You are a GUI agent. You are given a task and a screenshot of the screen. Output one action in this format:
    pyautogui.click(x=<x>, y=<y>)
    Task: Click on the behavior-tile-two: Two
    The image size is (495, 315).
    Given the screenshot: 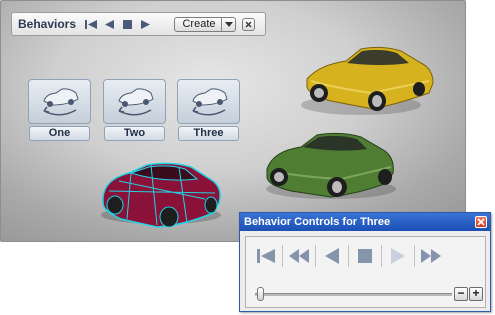 What is the action you would take?
    pyautogui.click(x=134, y=110)
    